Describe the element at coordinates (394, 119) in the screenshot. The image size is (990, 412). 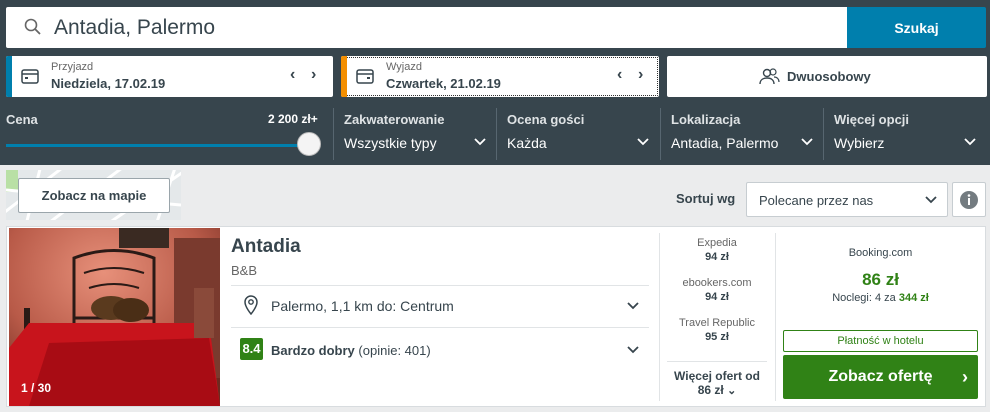
I see `accommodation-label: Zakwaterowanie` at that location.